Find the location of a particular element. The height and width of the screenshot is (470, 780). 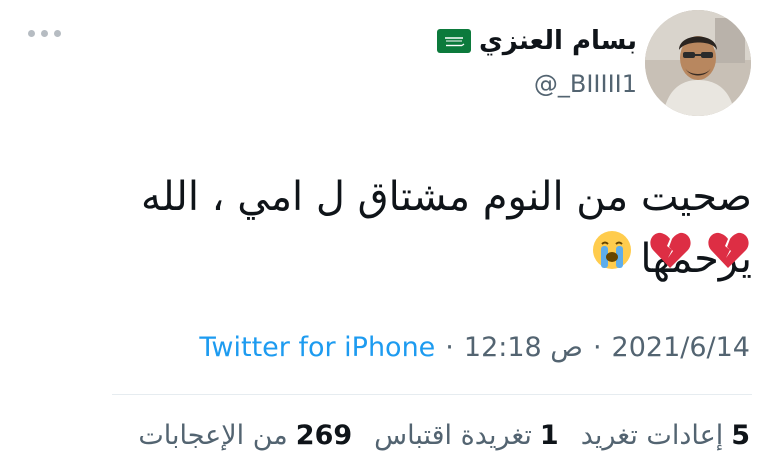

retweets-stat: 5إعادات تغريد is located at coordinates (665, 435).